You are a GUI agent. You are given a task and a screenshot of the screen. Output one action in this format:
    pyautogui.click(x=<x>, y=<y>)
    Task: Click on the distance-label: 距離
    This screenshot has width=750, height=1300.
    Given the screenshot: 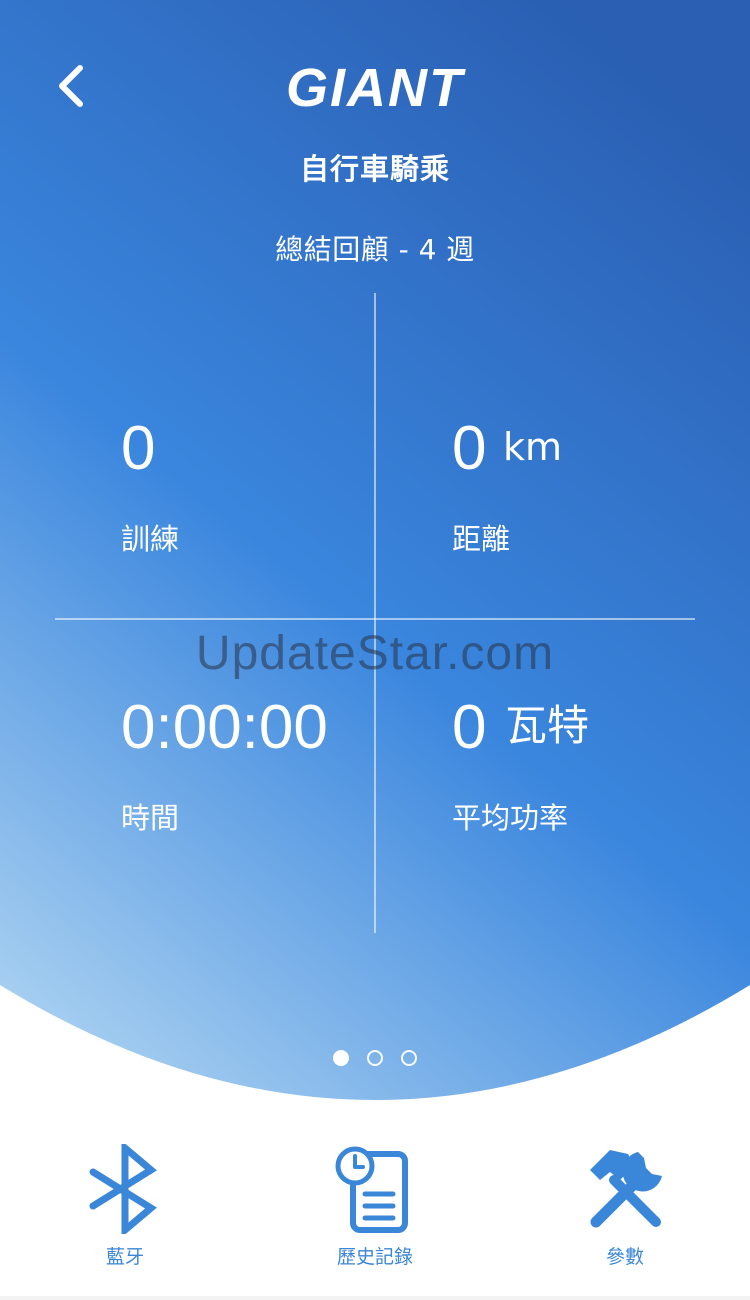 What is the action you would take?
    pyautogui.click(x=481, y=539)
    